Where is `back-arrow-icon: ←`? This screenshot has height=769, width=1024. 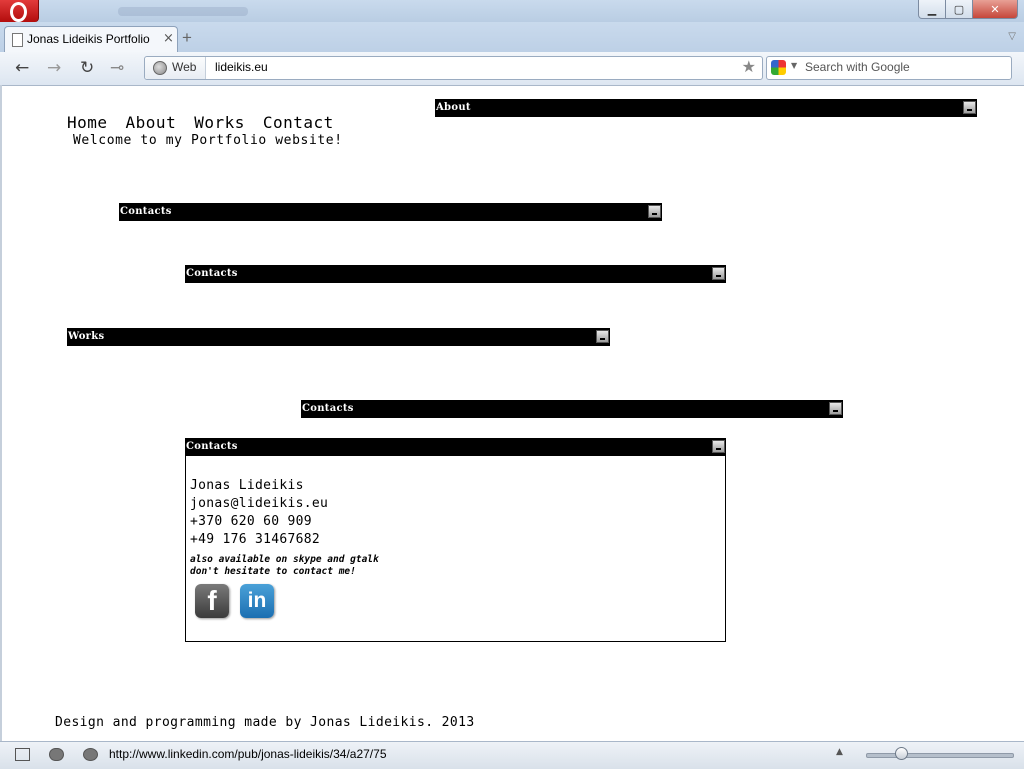
back-arrow-icon: ← is located at coordinates (22, 68).